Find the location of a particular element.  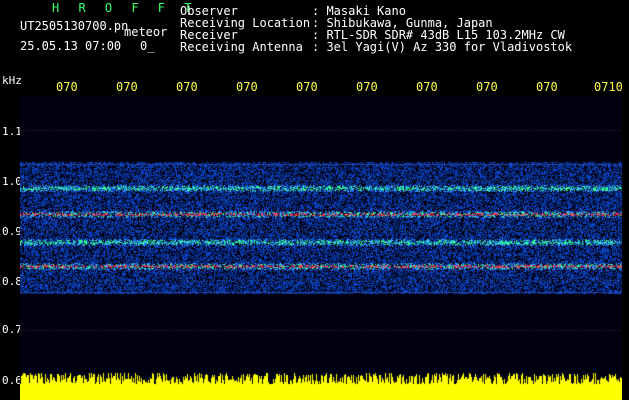

datetime: 25.05.13 07:00 is located at coordinates (71, 46).